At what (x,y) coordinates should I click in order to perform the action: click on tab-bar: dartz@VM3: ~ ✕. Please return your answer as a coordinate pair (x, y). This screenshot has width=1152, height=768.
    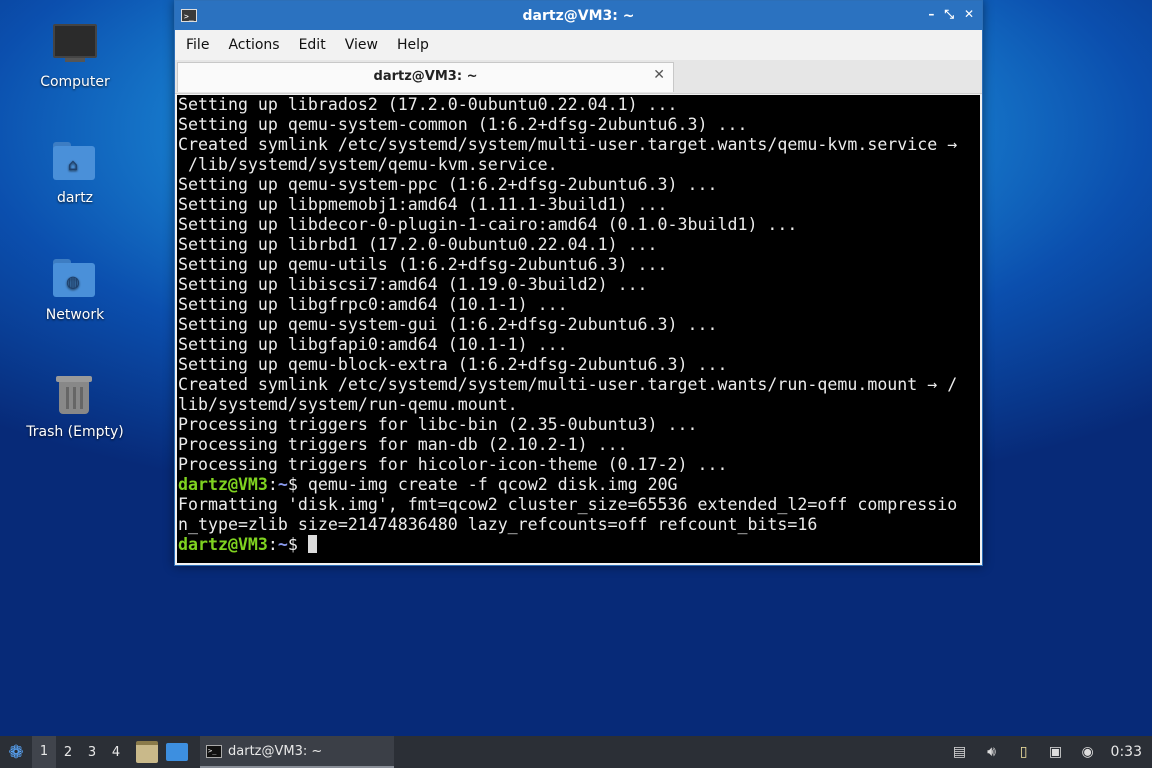
    Looking at the image, I should click on (578, 77).